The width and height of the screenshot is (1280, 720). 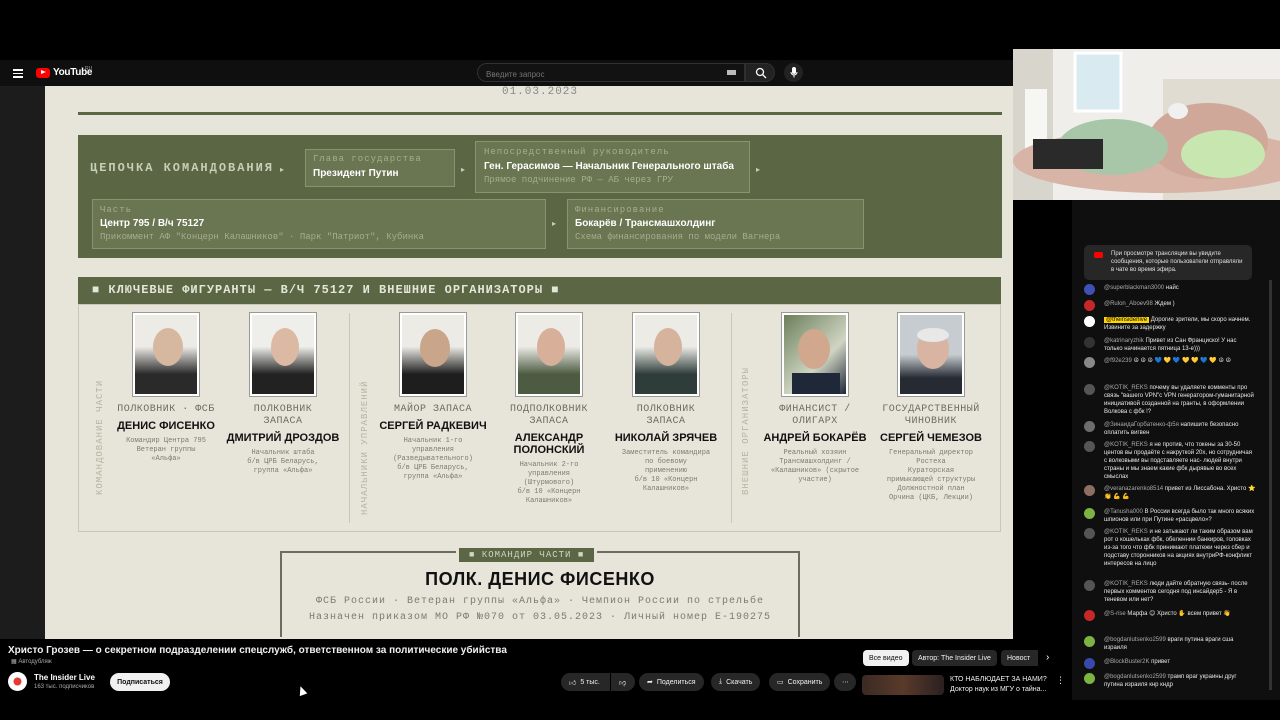 I want to click on chat-author: @ЗинаидаГорбатенко-ф5я, so click(x=1141, y=425).